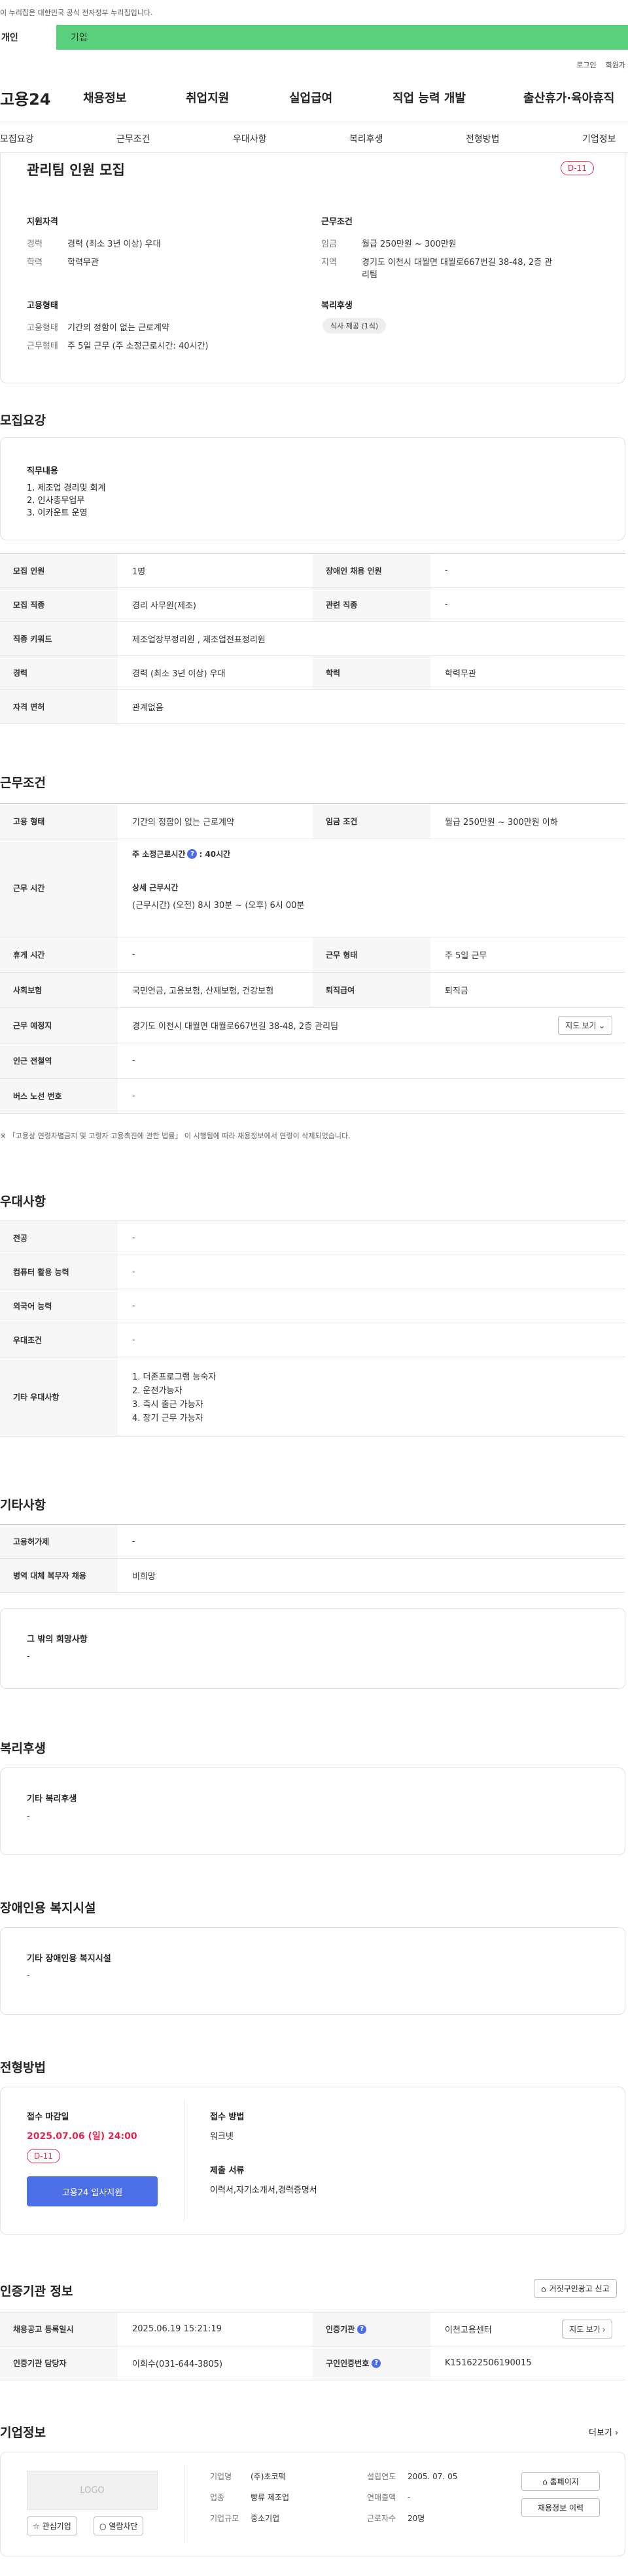  What do you see at coordinates (59, 1060) in the screenshot?
I see `station-label: 인근 전철역` at bounding box center [59, 1060].